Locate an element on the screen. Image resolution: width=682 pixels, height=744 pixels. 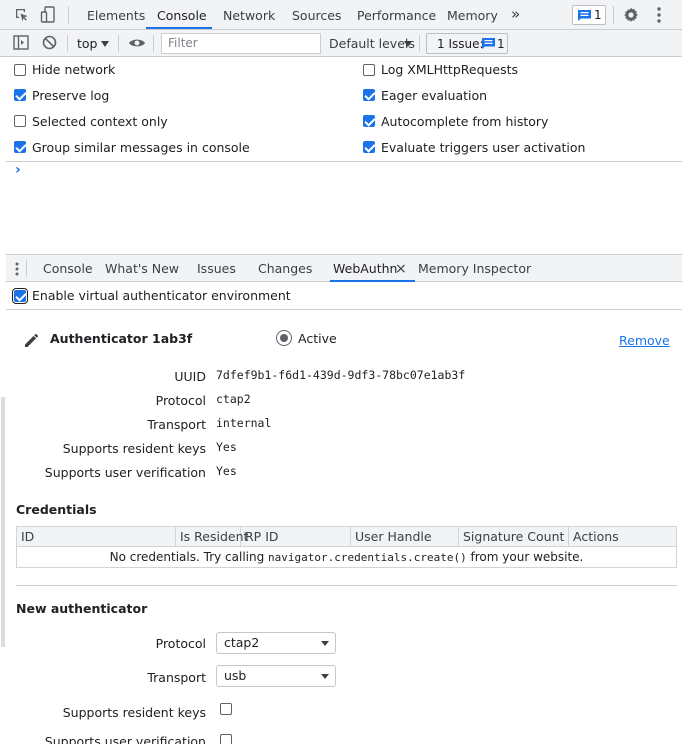
new-transport-label: Transport is located at coordinates (176, 677).